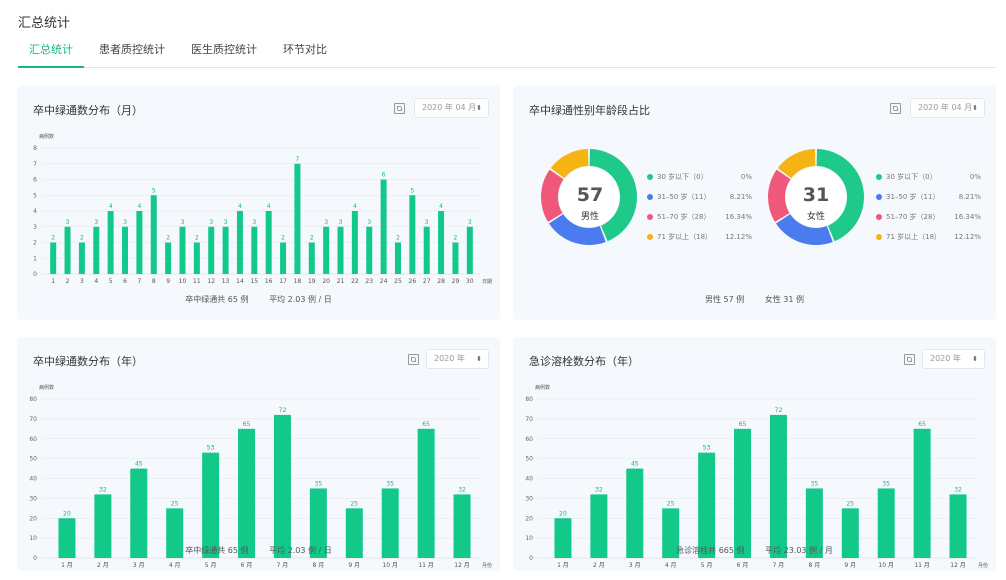 This screenshot has height=580, width=1006. What do you see at coordinates (35, 164) in the screenshot?
I see `y-tick-label: 7` at bounding box center [35, 164].